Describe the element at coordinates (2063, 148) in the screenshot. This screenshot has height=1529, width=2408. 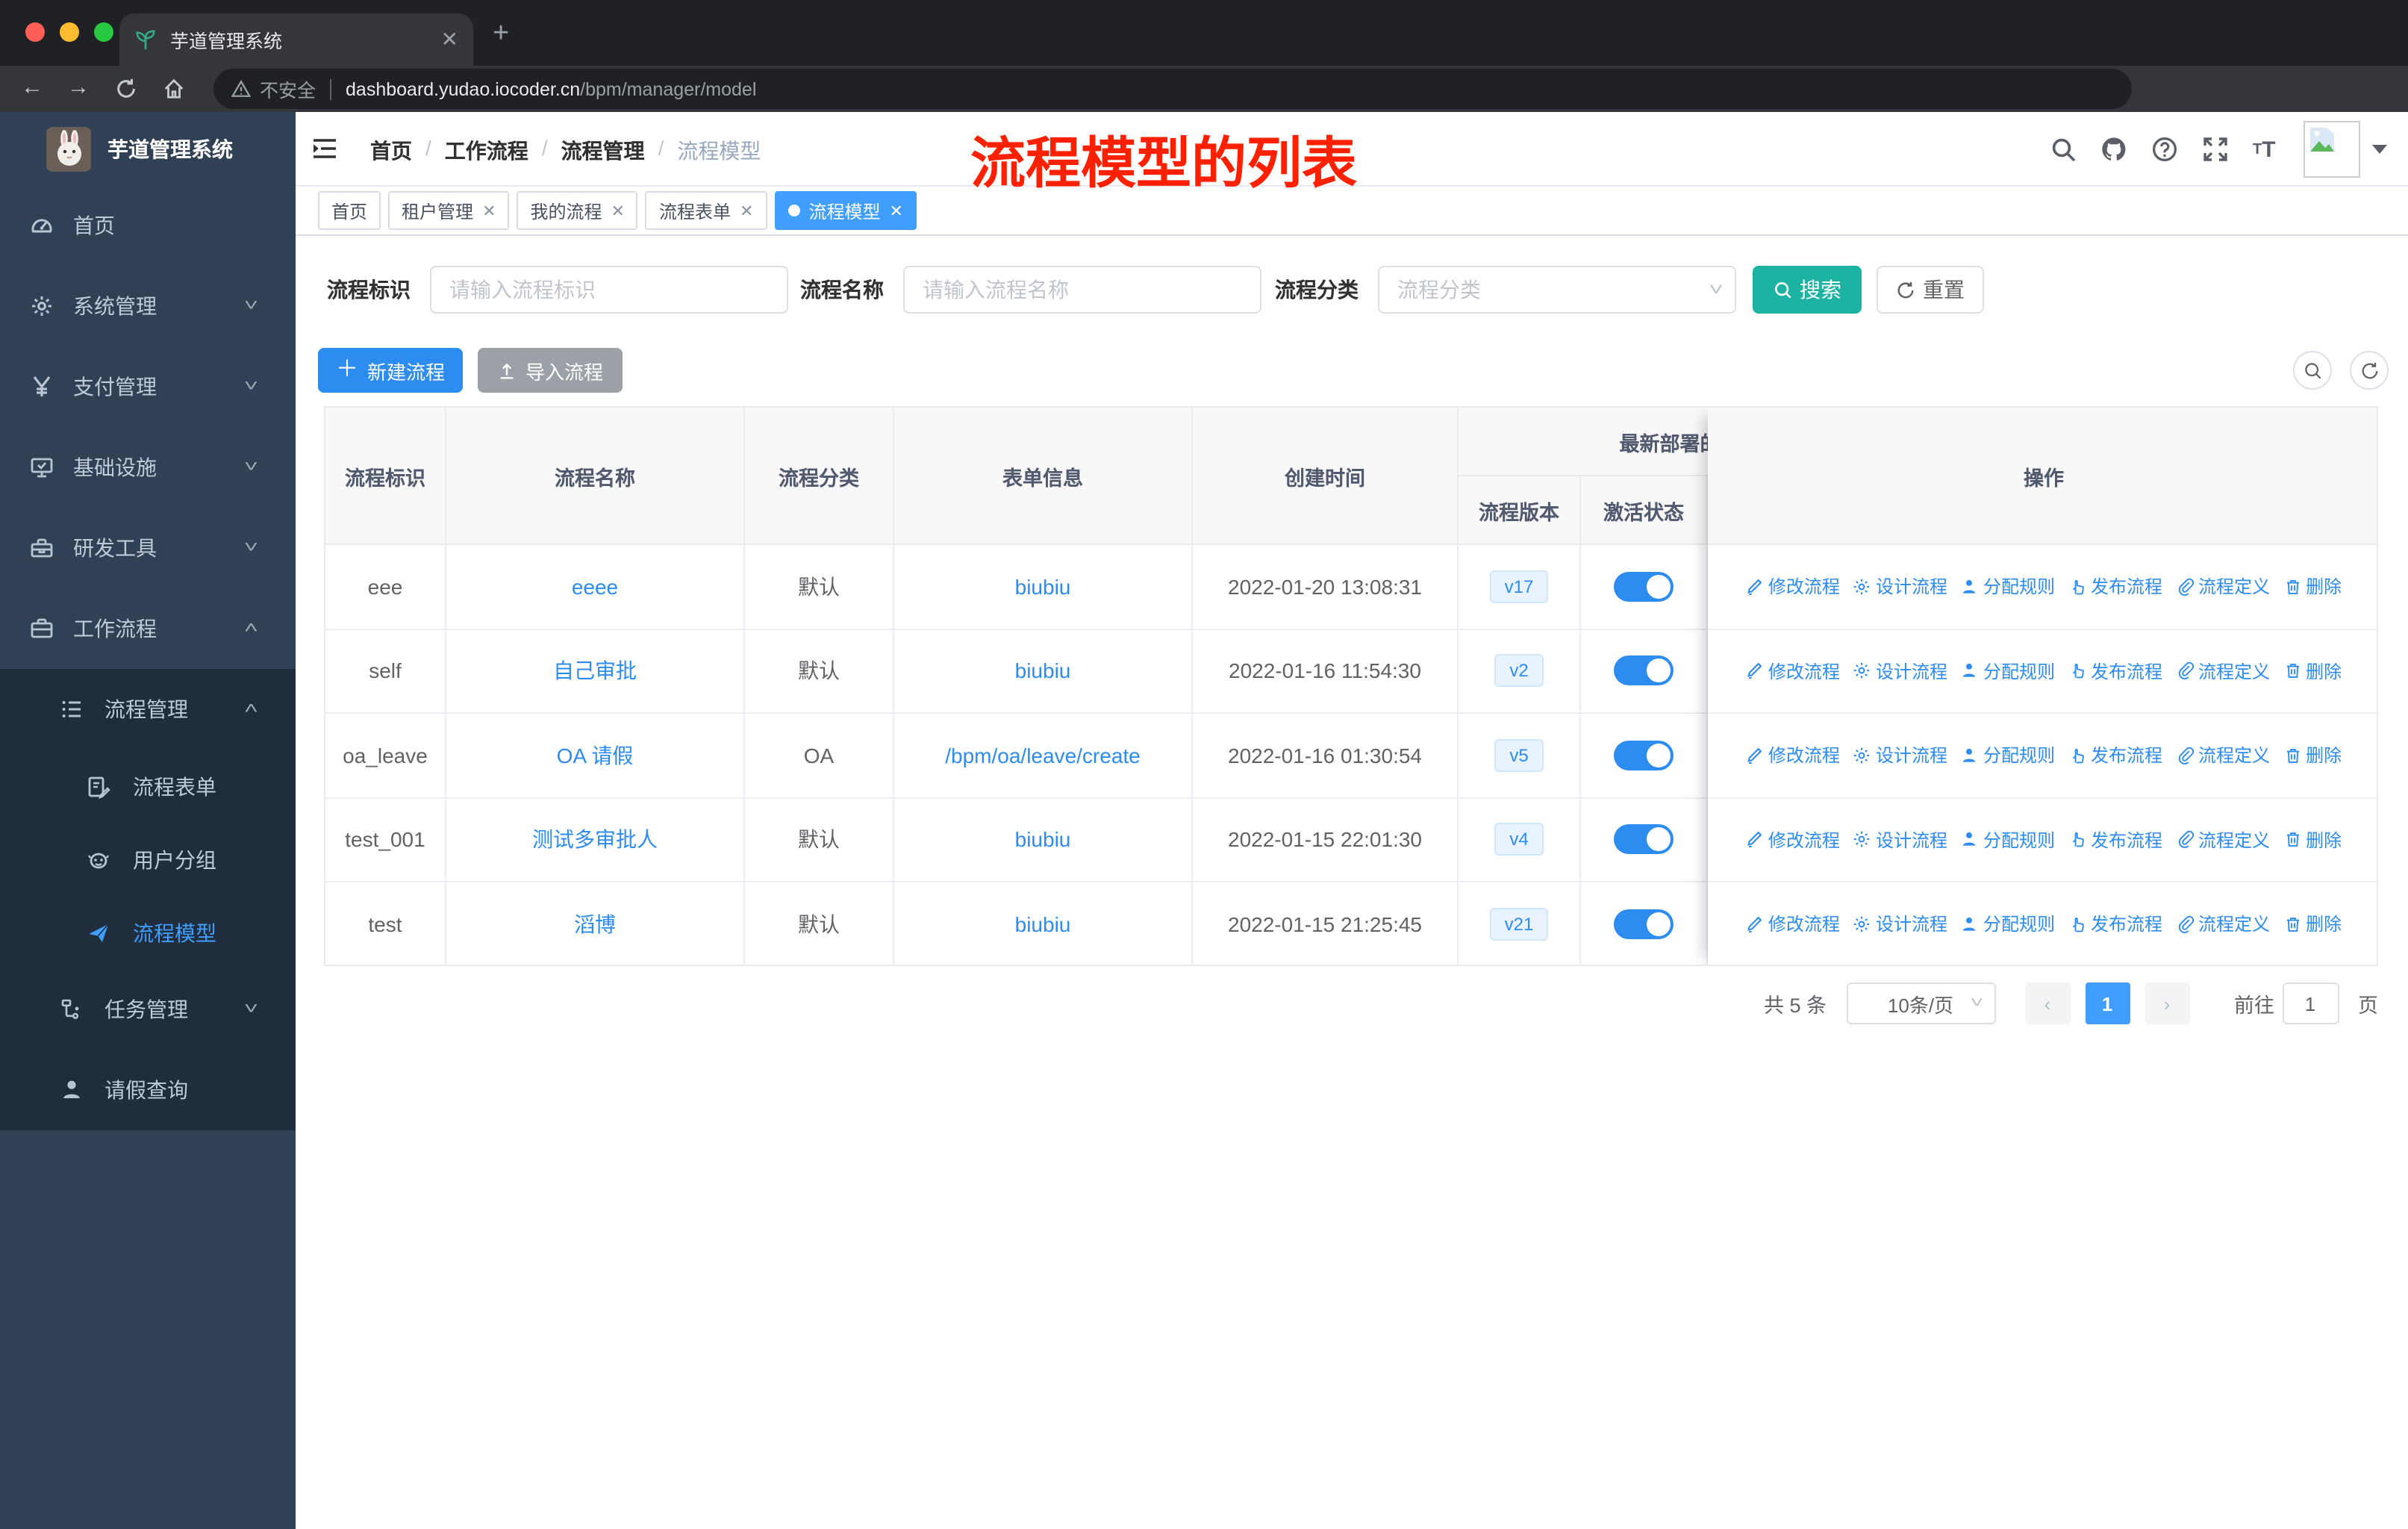
I see `search-icon` at that location.